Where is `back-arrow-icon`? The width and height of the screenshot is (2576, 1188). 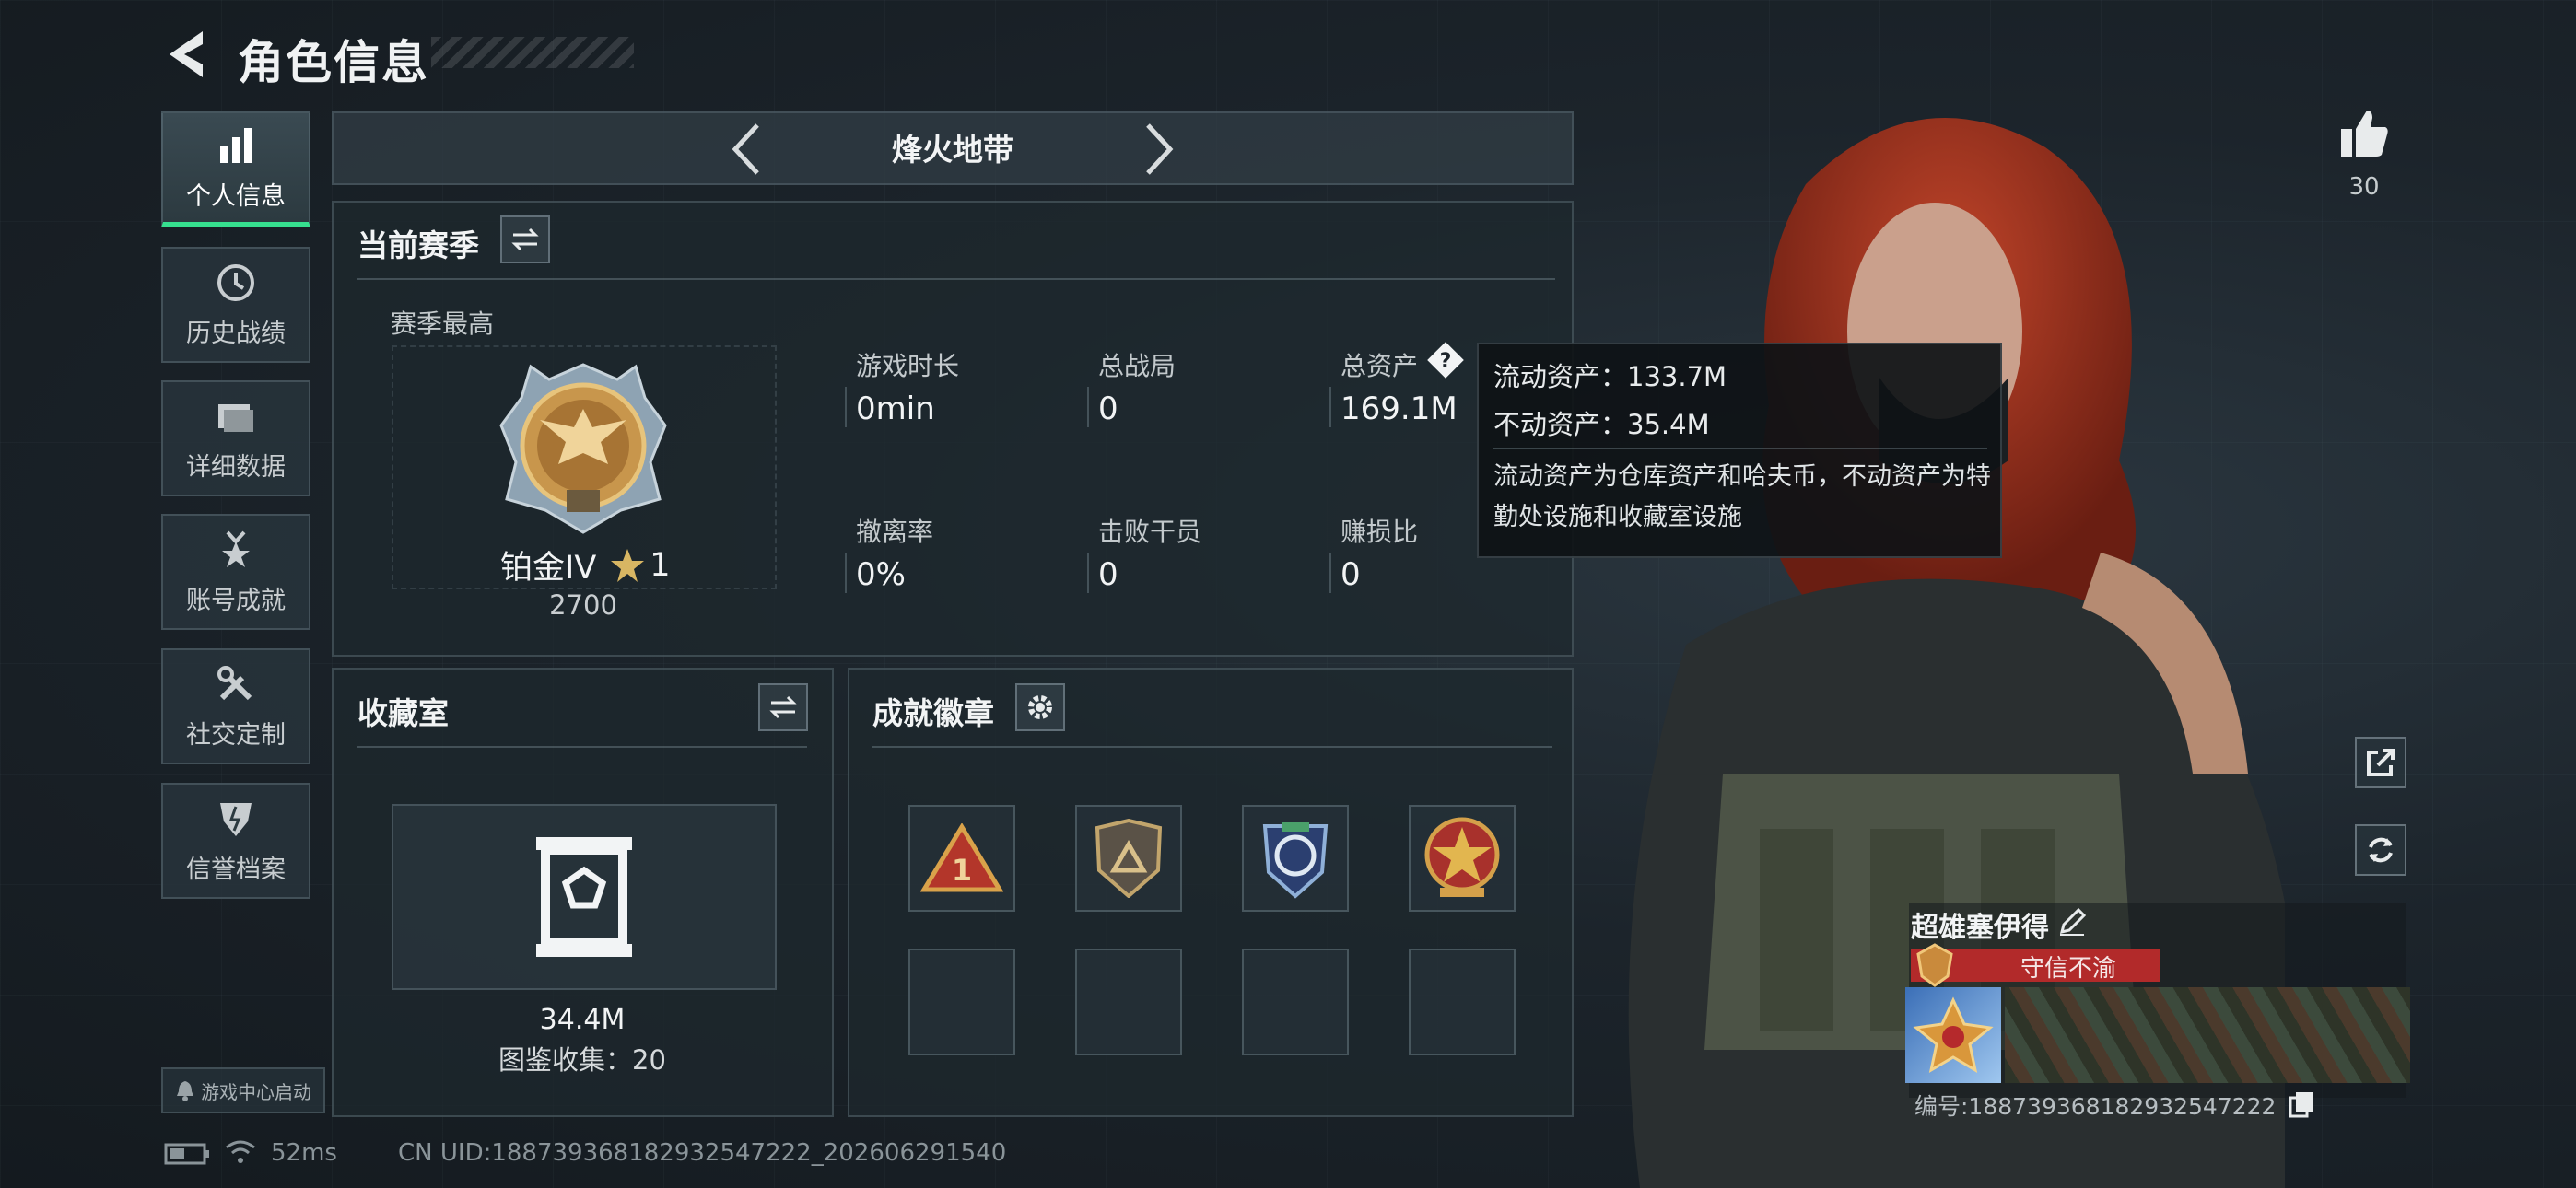 back-arrow-icon is located at coordinates (186, 54).